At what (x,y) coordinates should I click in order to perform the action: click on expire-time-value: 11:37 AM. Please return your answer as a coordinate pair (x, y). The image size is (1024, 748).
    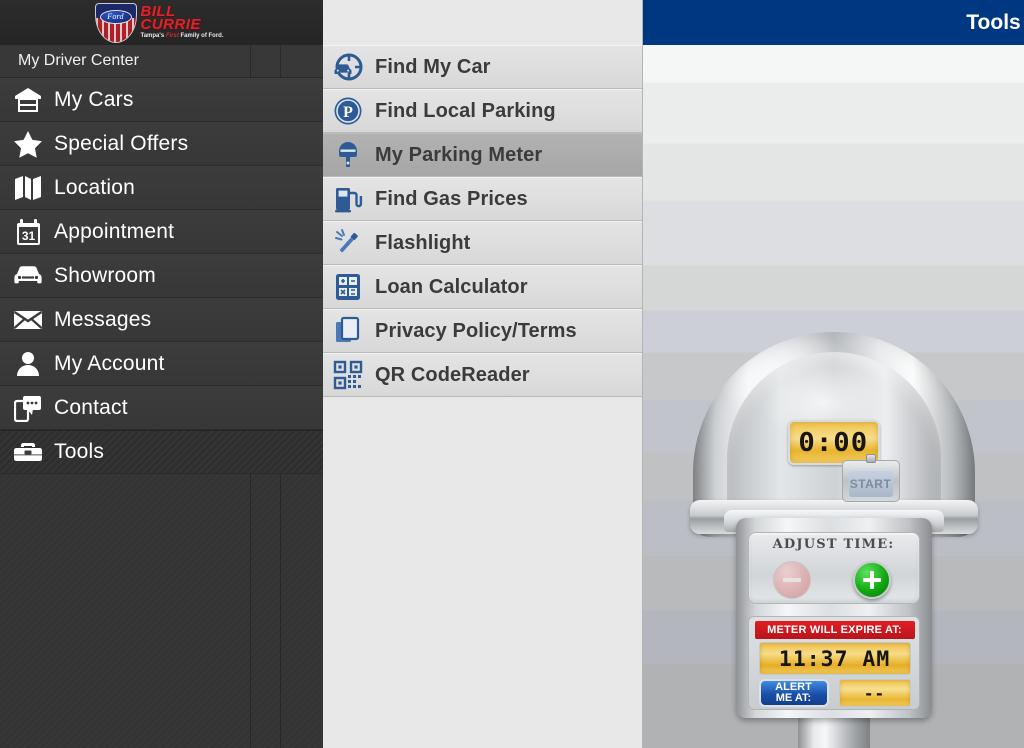
    Looking at the image, I should click on (834, 658).